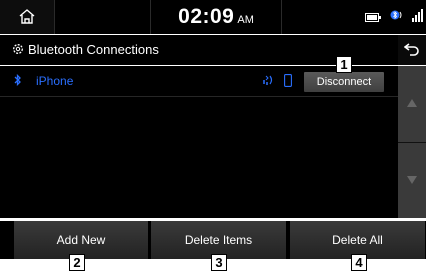 The height and width of the screenshot is (271, 426). What do you see at coordinates (397, 17) in the screenshot?
I see `bluetooth-audio-icon` at bounding box center [397, 17].